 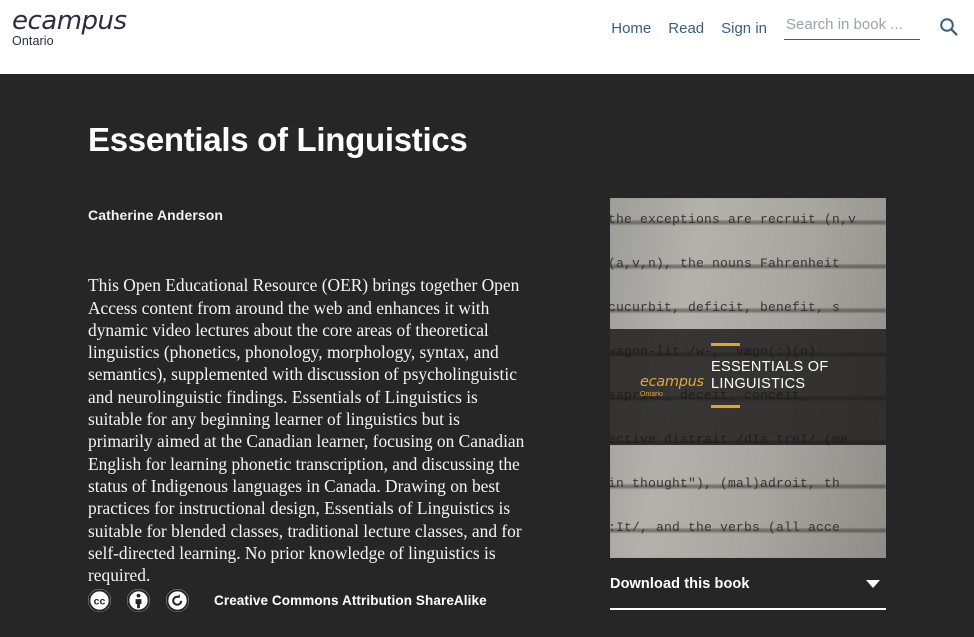 I want to click on nav-item-read: Read, so click(x=686, y=28).